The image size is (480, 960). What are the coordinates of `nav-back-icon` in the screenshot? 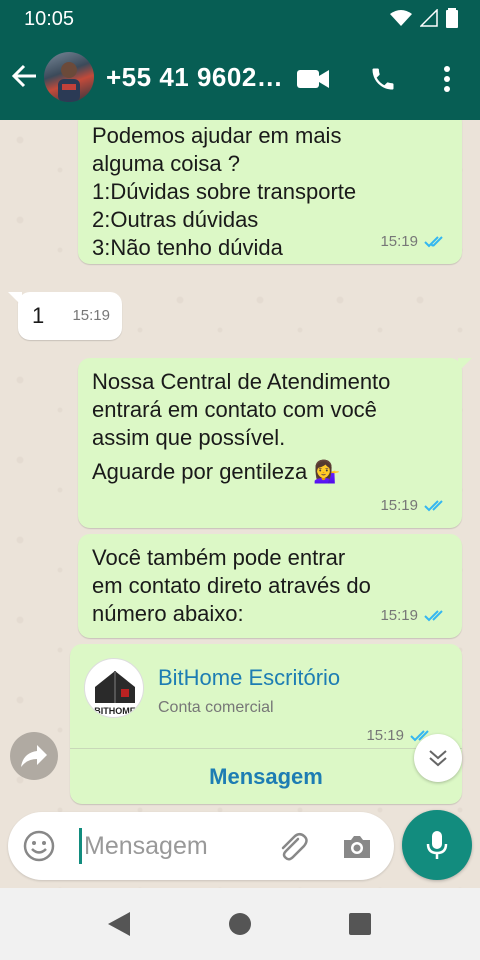 It's located at (119, 924).